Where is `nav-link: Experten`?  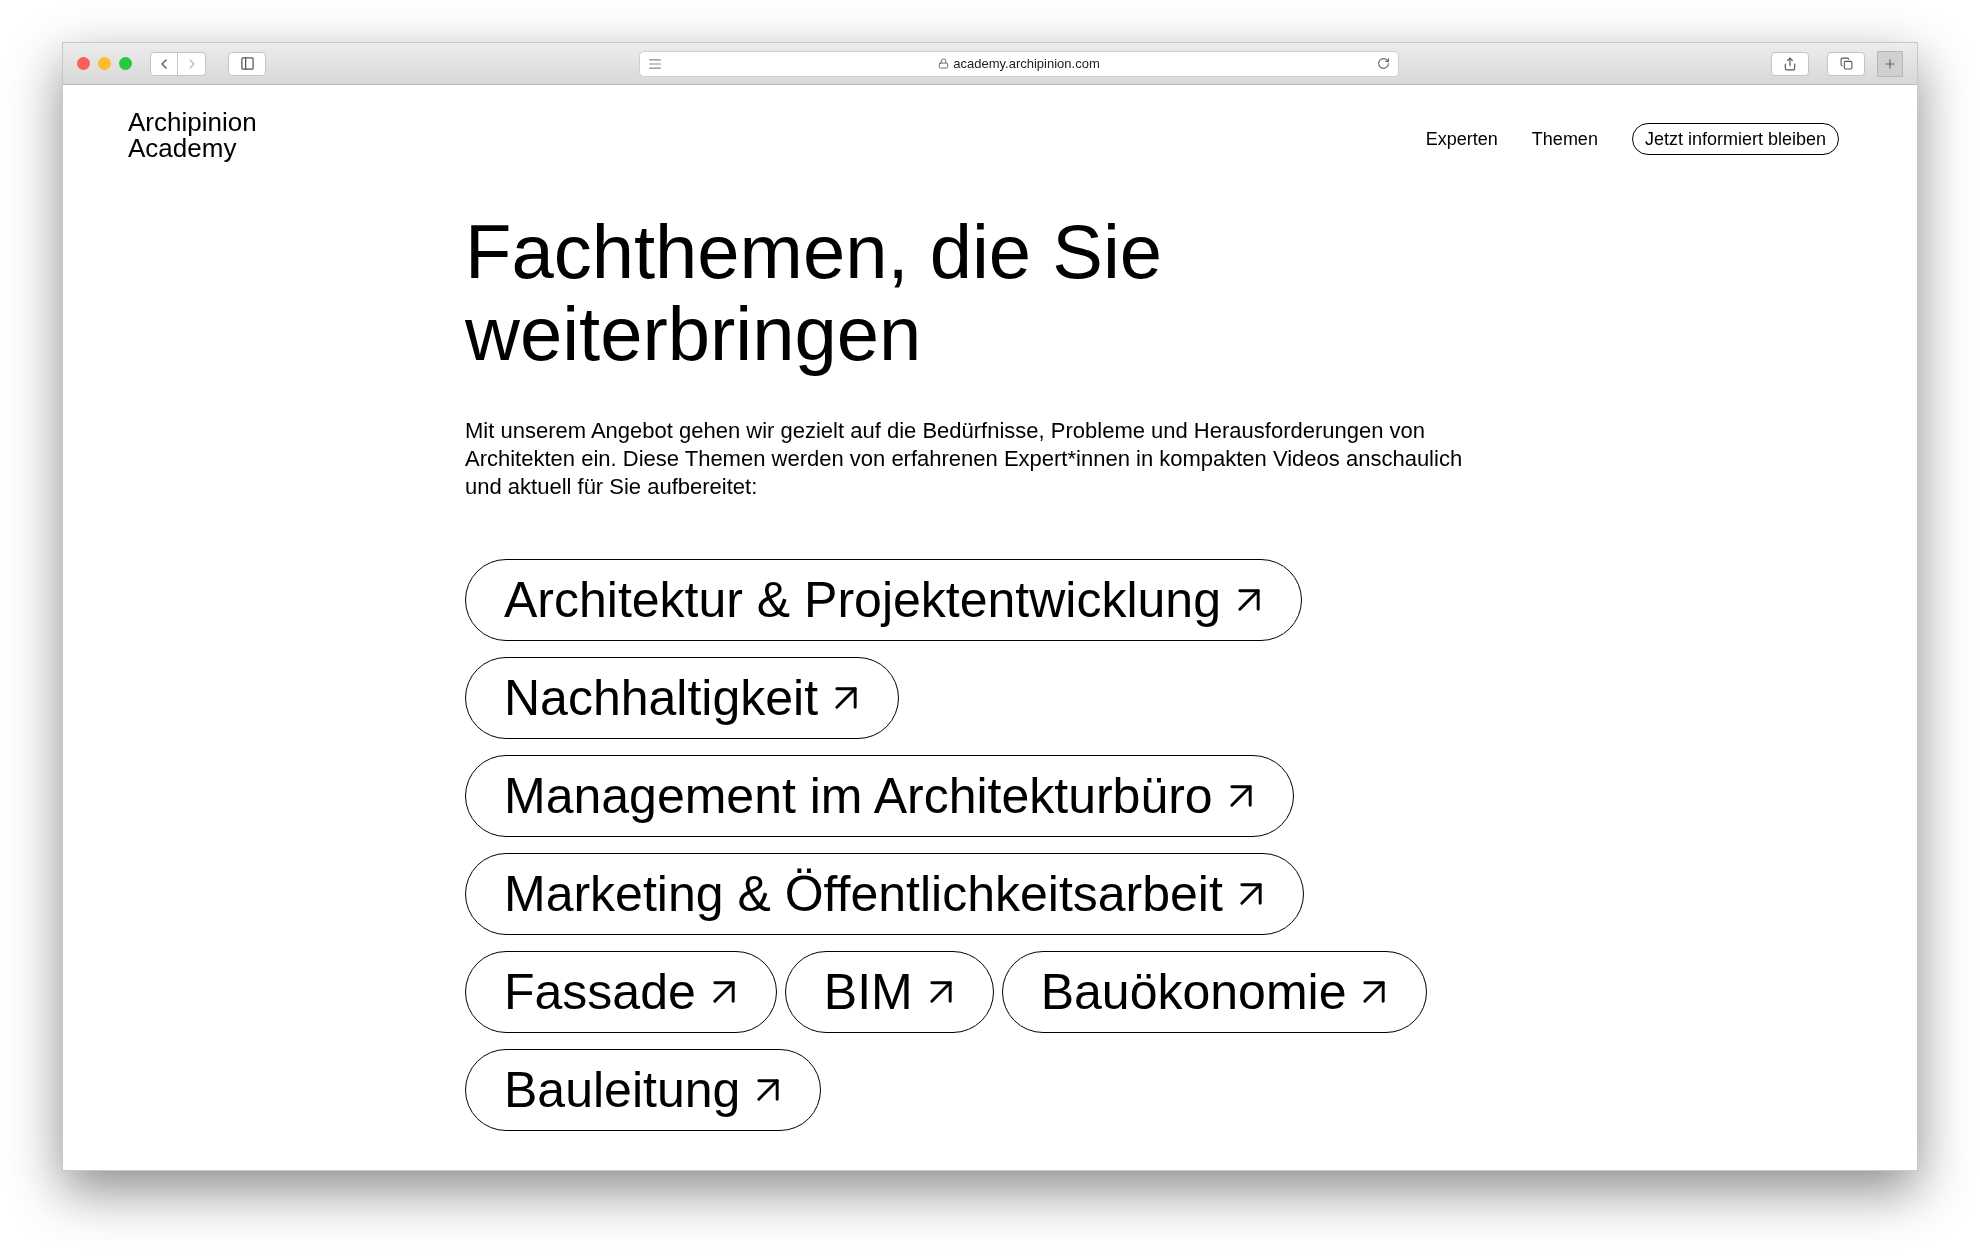 nav-link: Experten is located at coordinates (1461, 139).